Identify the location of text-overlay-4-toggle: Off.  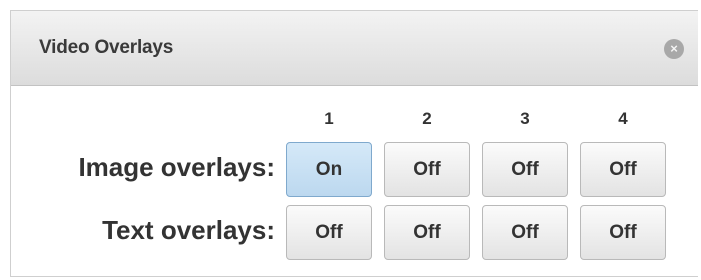
(623, 232).